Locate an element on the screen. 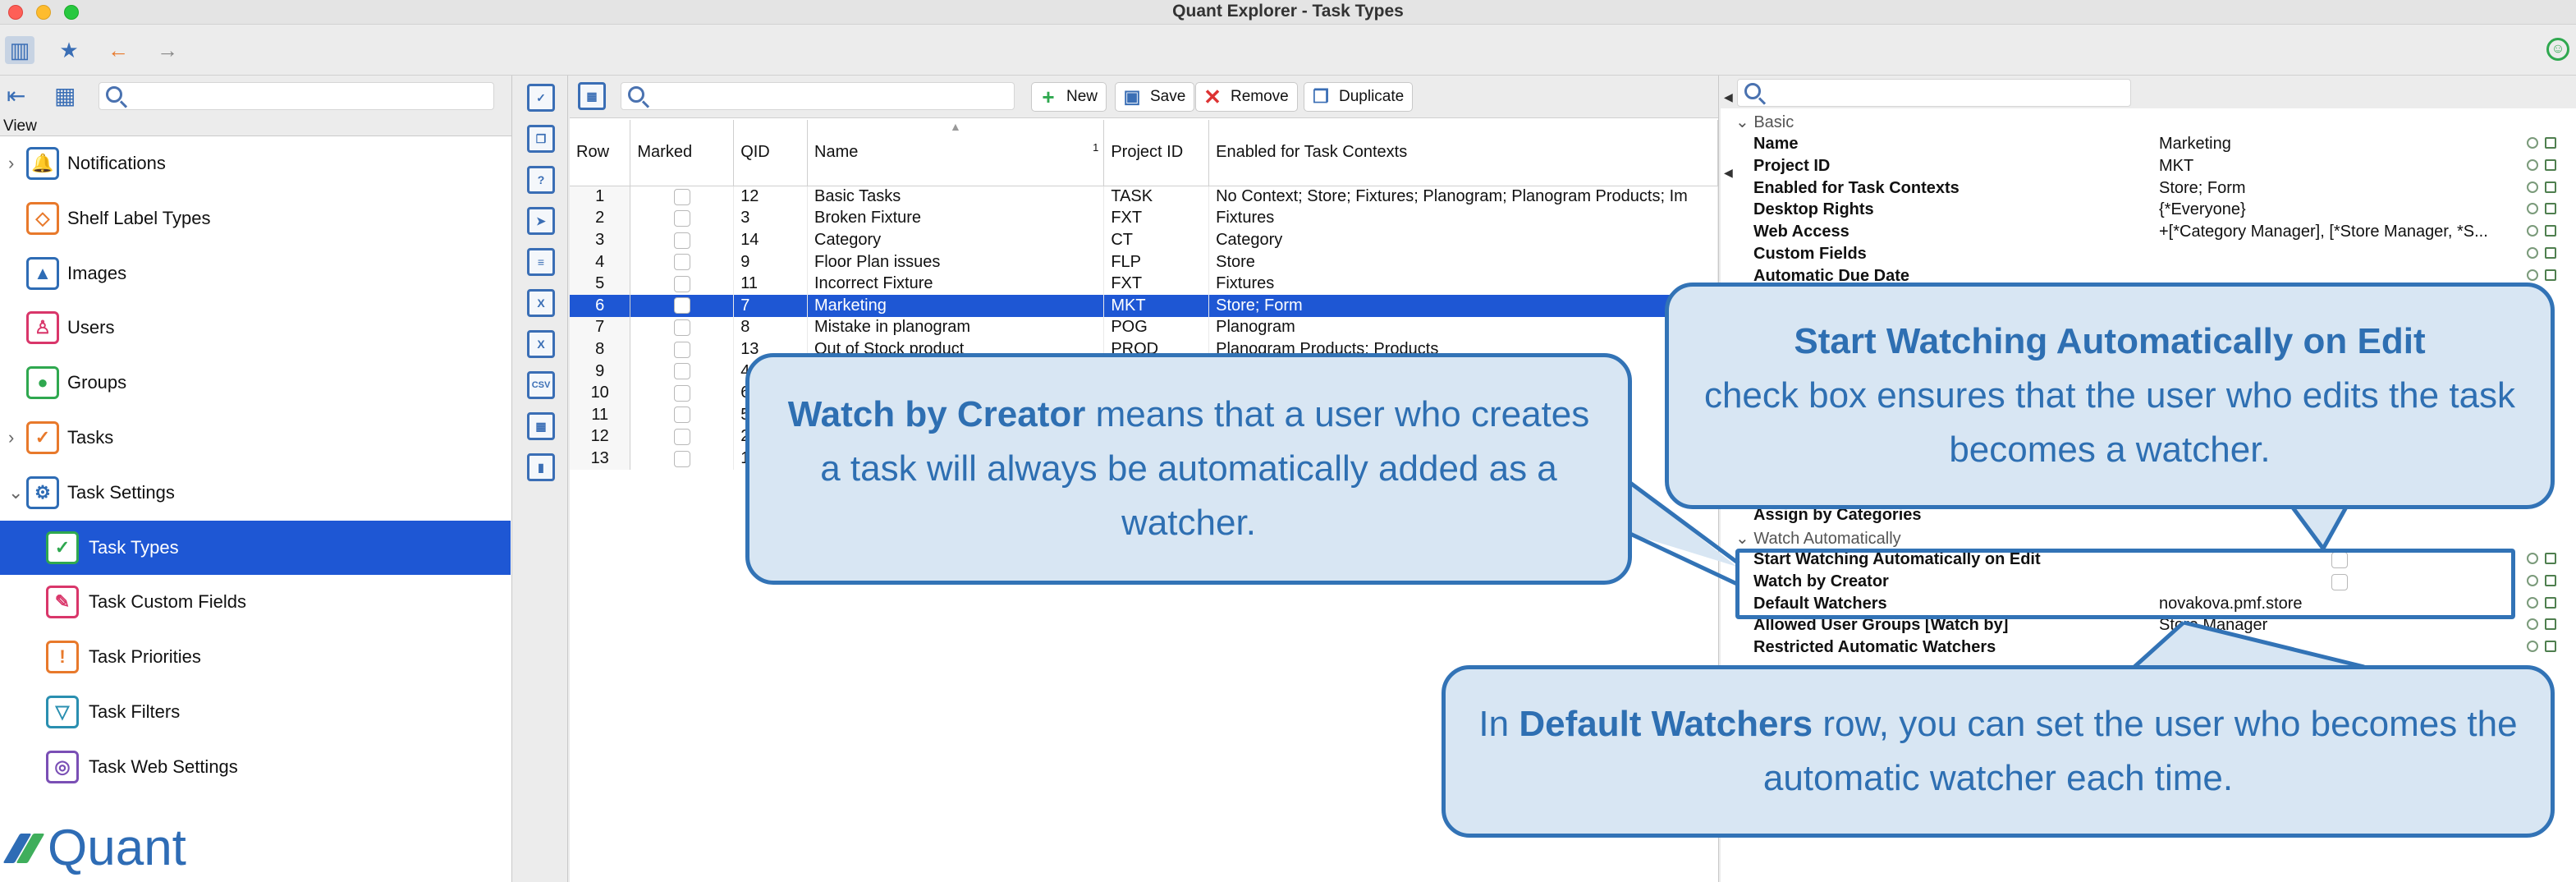  watch-settings-highlight is located at coordinates (2125, 584).